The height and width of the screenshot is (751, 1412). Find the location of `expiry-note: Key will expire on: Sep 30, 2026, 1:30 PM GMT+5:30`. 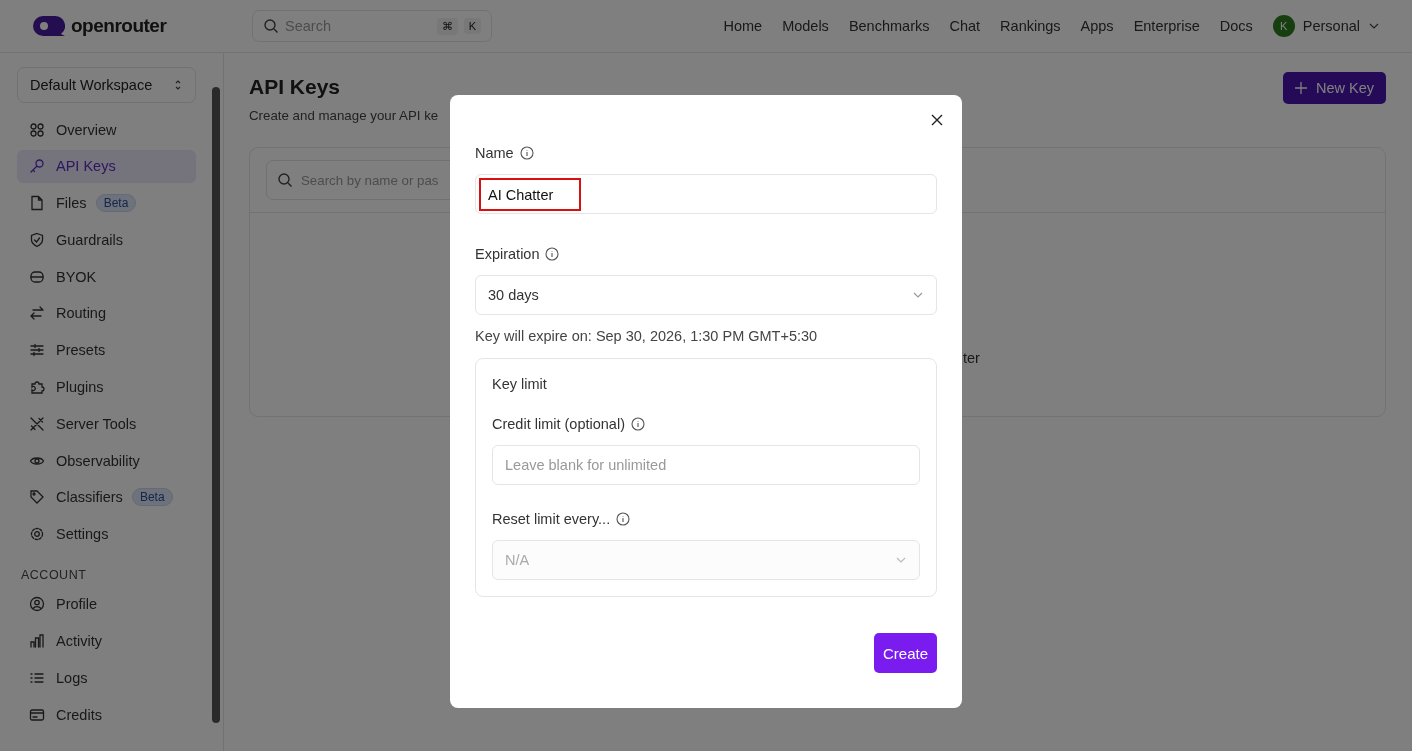

expiry-note: Key will expire on: Sep 30, 2026, 1:30 PM GMT+5:30 is located at coordinates (647, 336).